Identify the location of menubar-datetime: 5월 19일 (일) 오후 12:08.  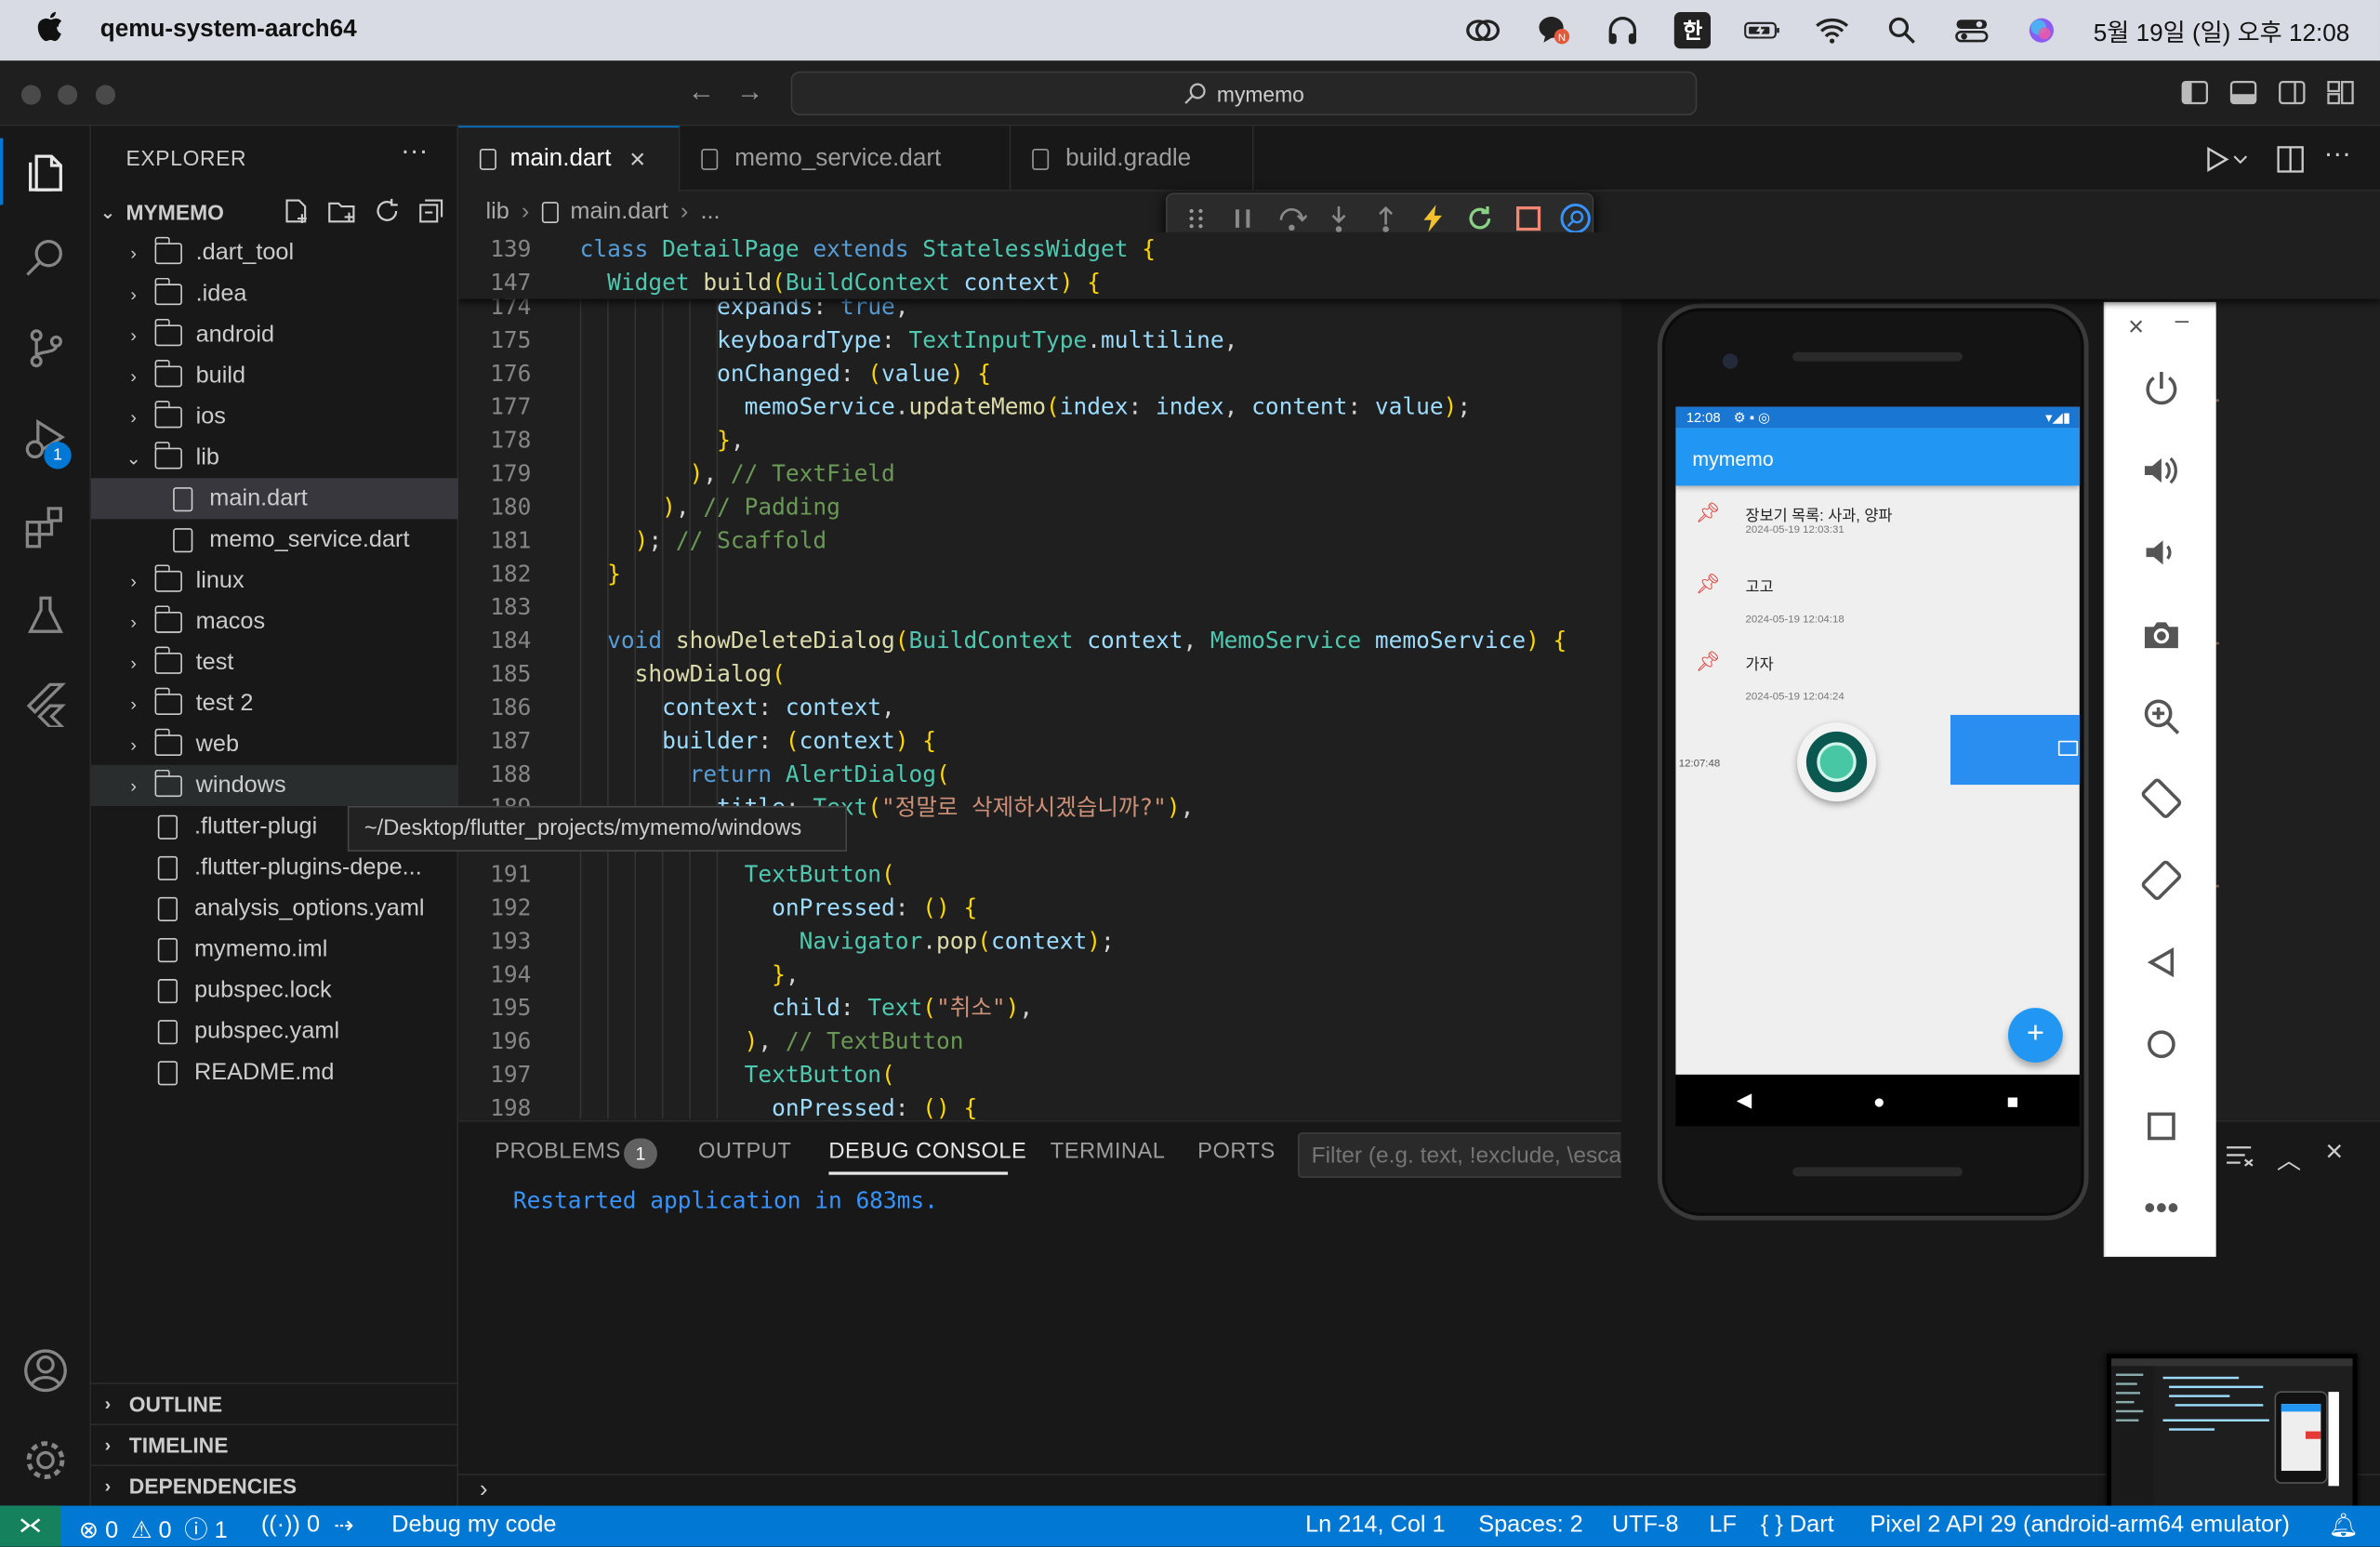
(2222, 30).